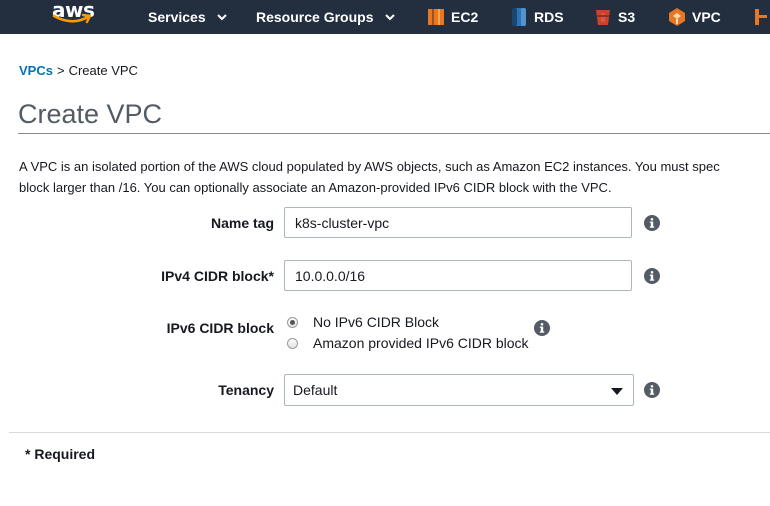  I want to click on shortcut-rds: RDS, so click(537, 17).